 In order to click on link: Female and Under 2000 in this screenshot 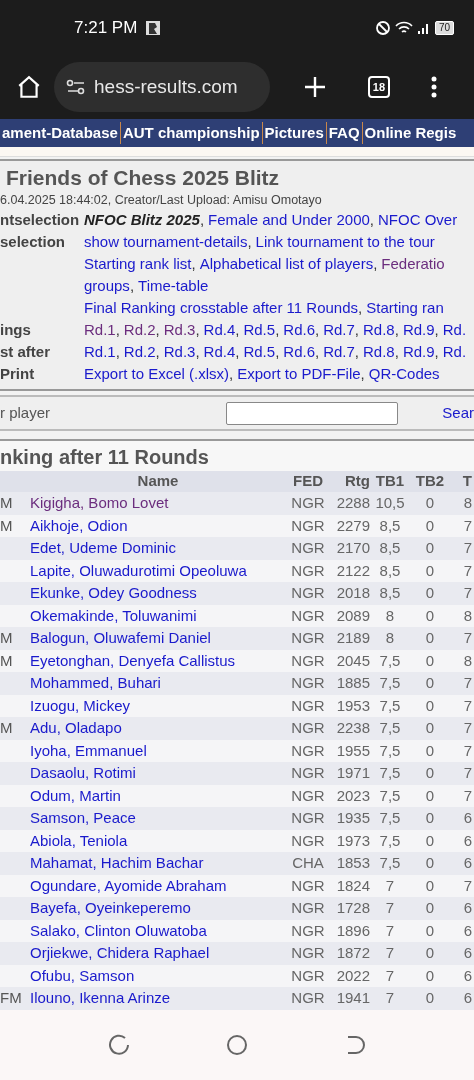, I will do `click(289, 220)`.